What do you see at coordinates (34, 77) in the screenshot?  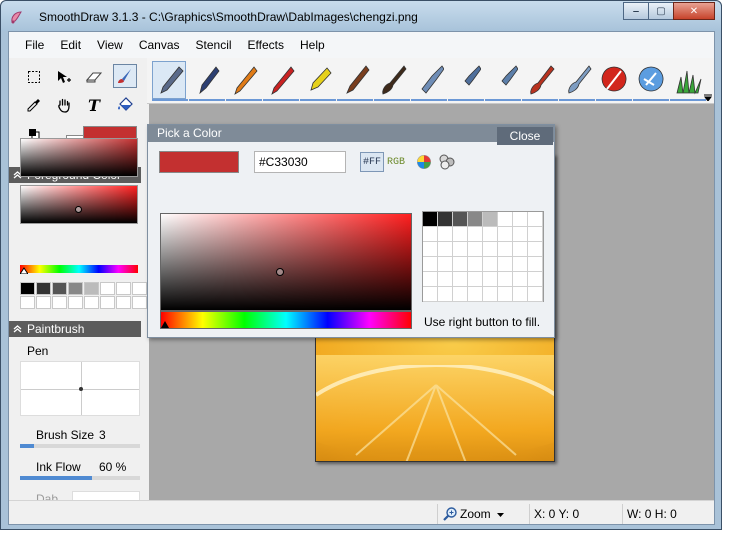 I see `select-tool` at bounding box center [34, 77].